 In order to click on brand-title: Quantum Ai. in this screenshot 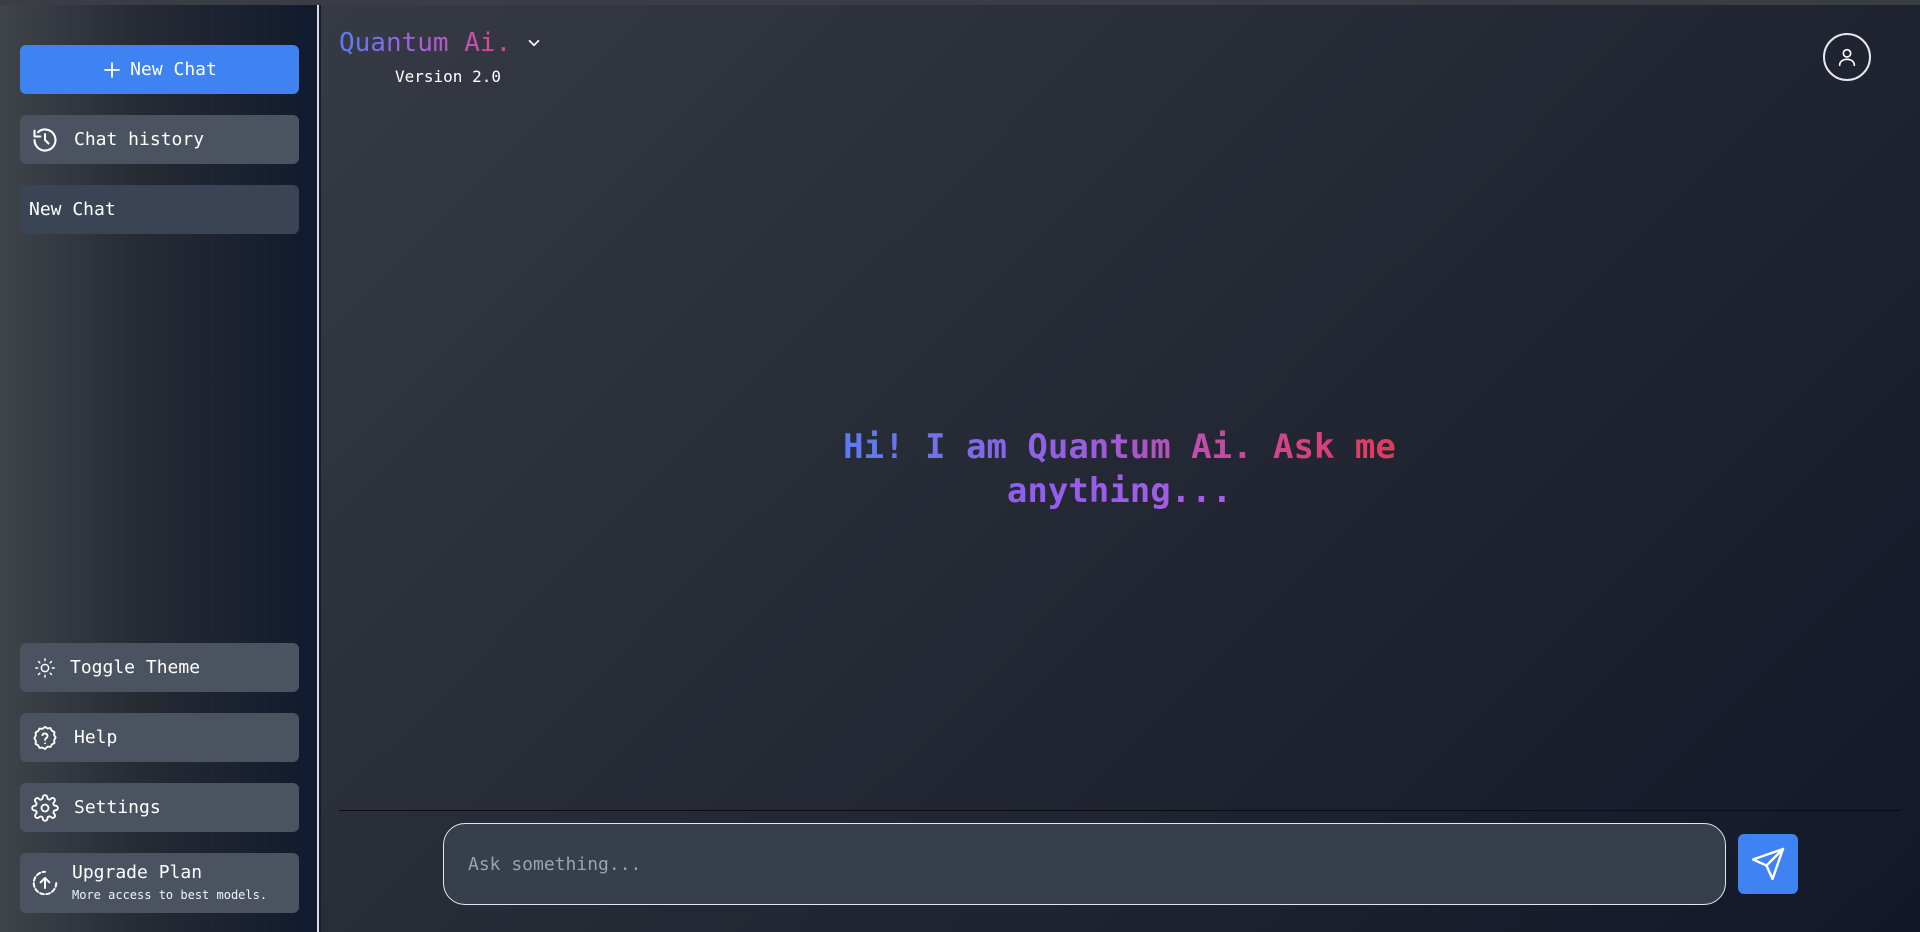, I will do `click(425, 43)`.